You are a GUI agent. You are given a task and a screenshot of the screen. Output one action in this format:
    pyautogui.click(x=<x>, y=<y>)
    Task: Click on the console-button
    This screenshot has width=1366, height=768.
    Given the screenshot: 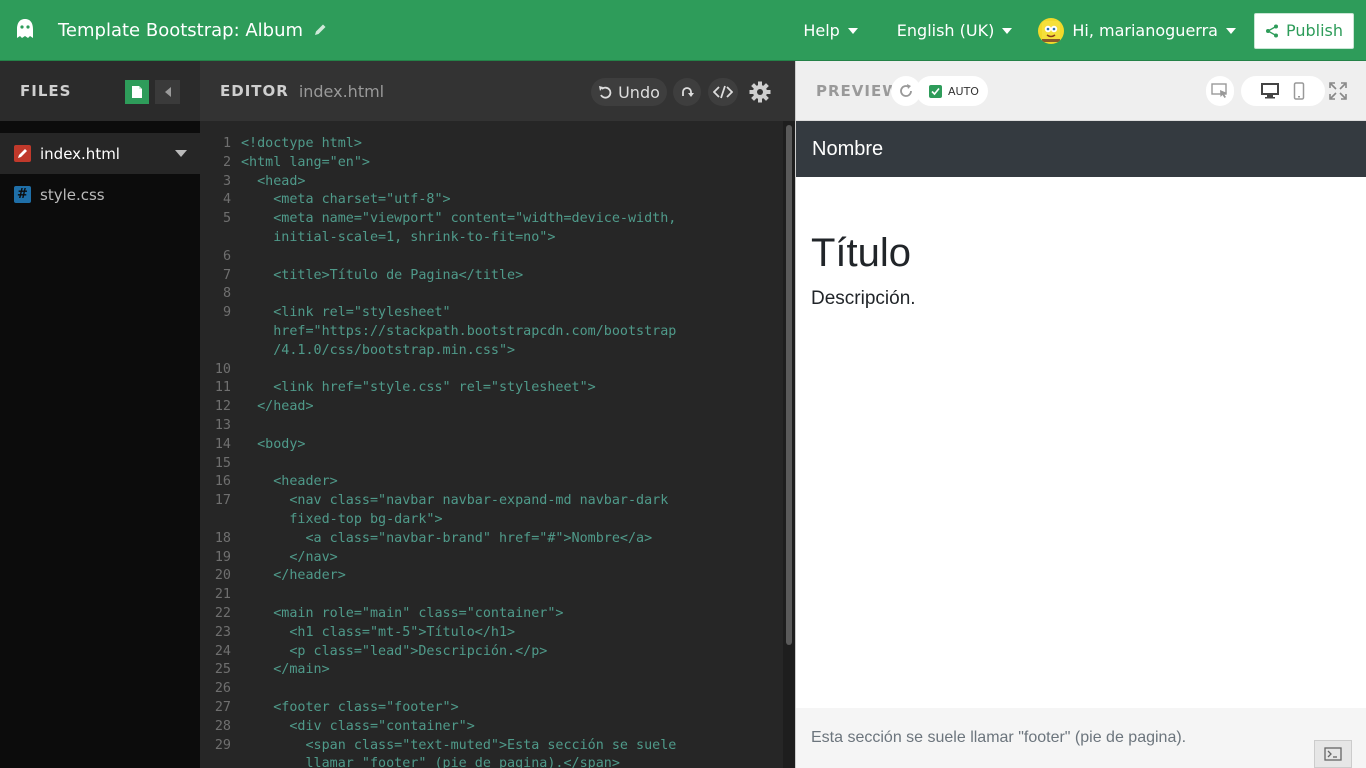 What is the action you would take?
    pyautogui.click(x=1333, y=754)
    